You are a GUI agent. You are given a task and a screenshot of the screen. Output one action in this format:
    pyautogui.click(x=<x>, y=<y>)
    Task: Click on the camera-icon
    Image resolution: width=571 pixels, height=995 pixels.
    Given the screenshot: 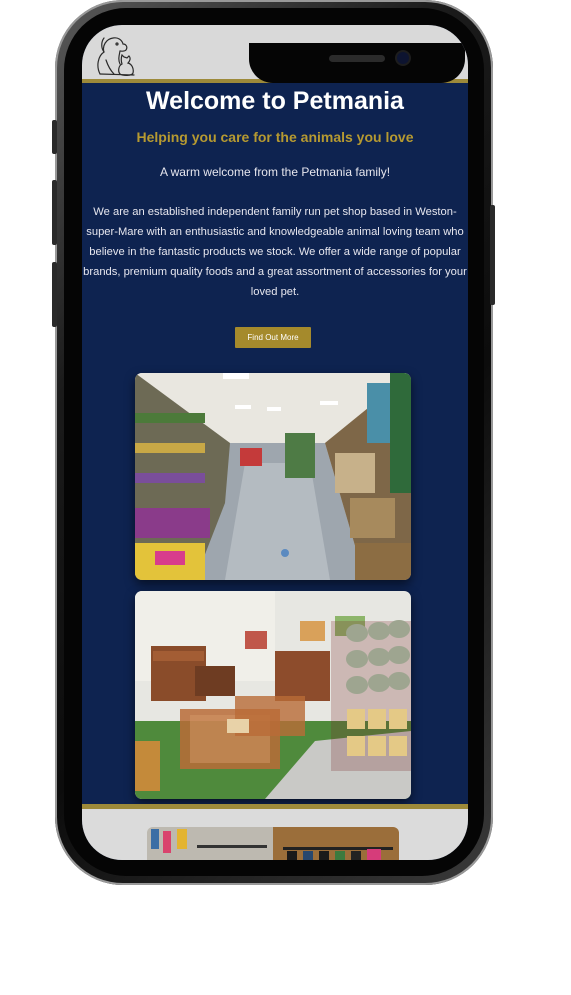 What is the action you would take?
    pyautogui.click(x=403, y=58)
    